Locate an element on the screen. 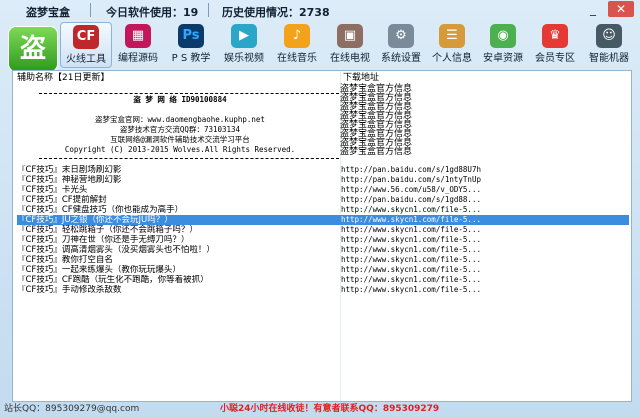 The width and height of the screenshot is (640, 417). tab-cf-tools: CF 火线工具 is located at coordinates (86, 45).